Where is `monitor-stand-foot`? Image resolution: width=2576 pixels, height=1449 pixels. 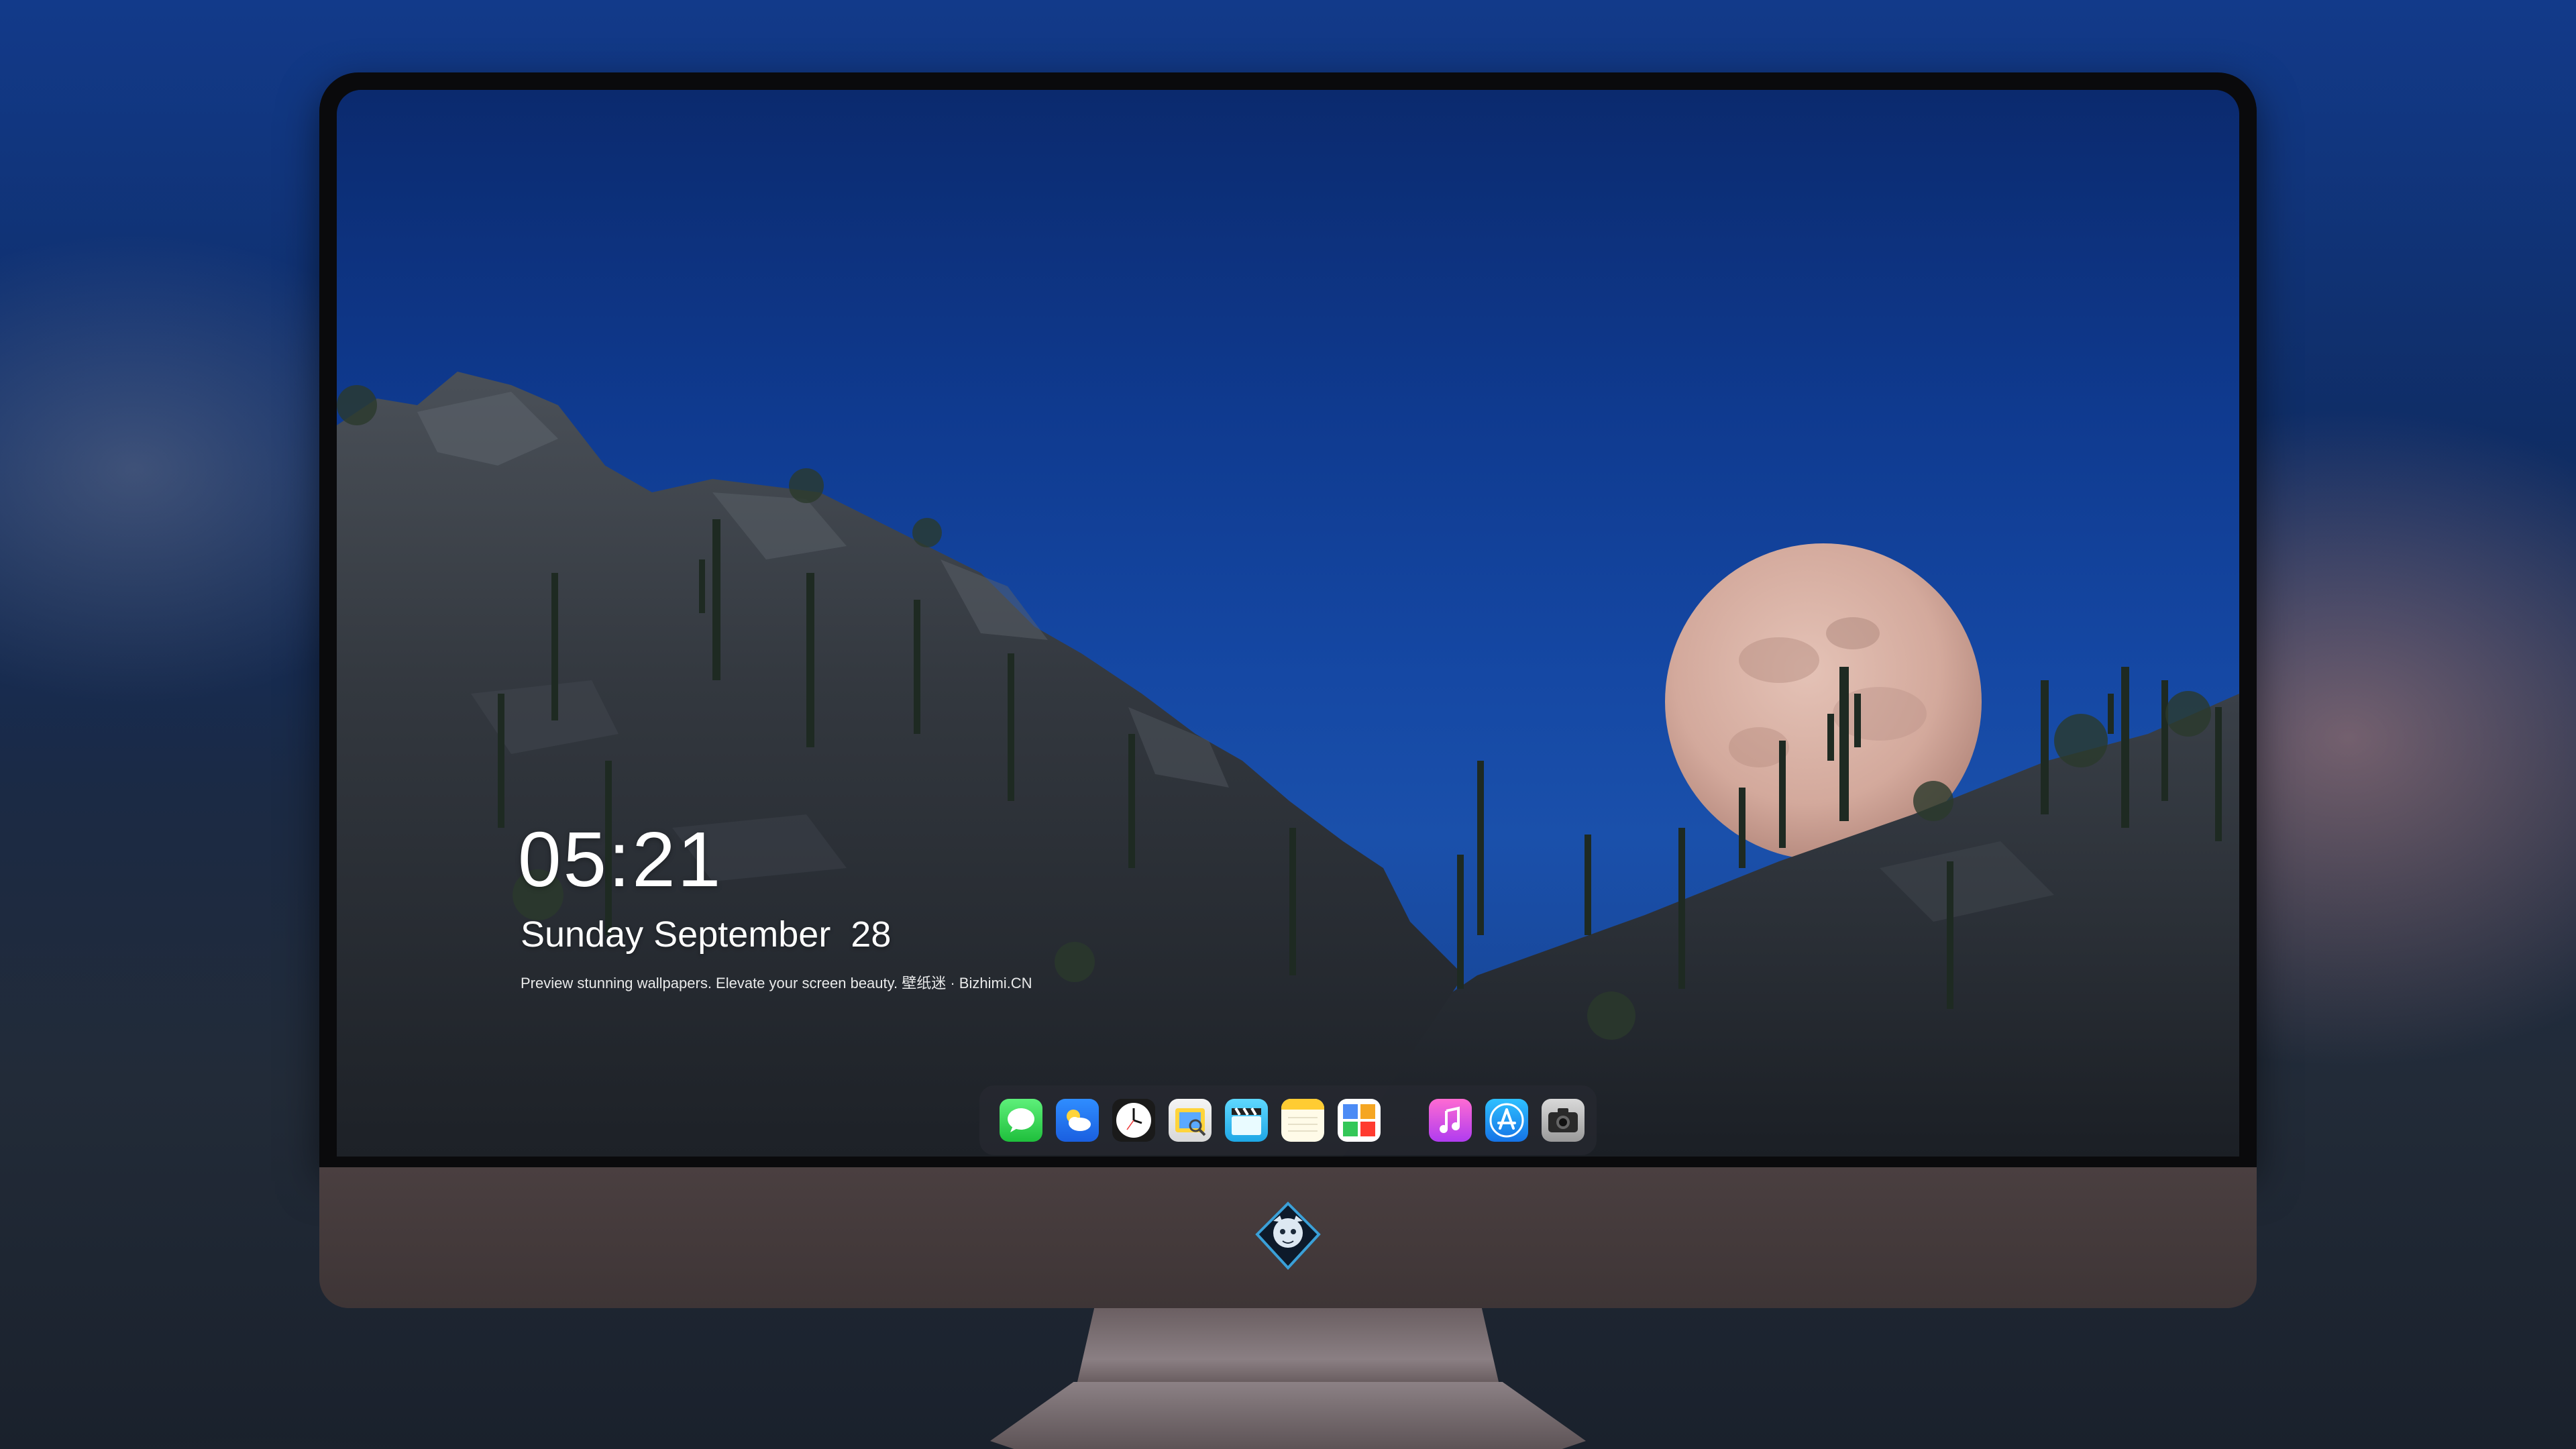
monitor-stand-foot is located at coordinates (1288, 1415).